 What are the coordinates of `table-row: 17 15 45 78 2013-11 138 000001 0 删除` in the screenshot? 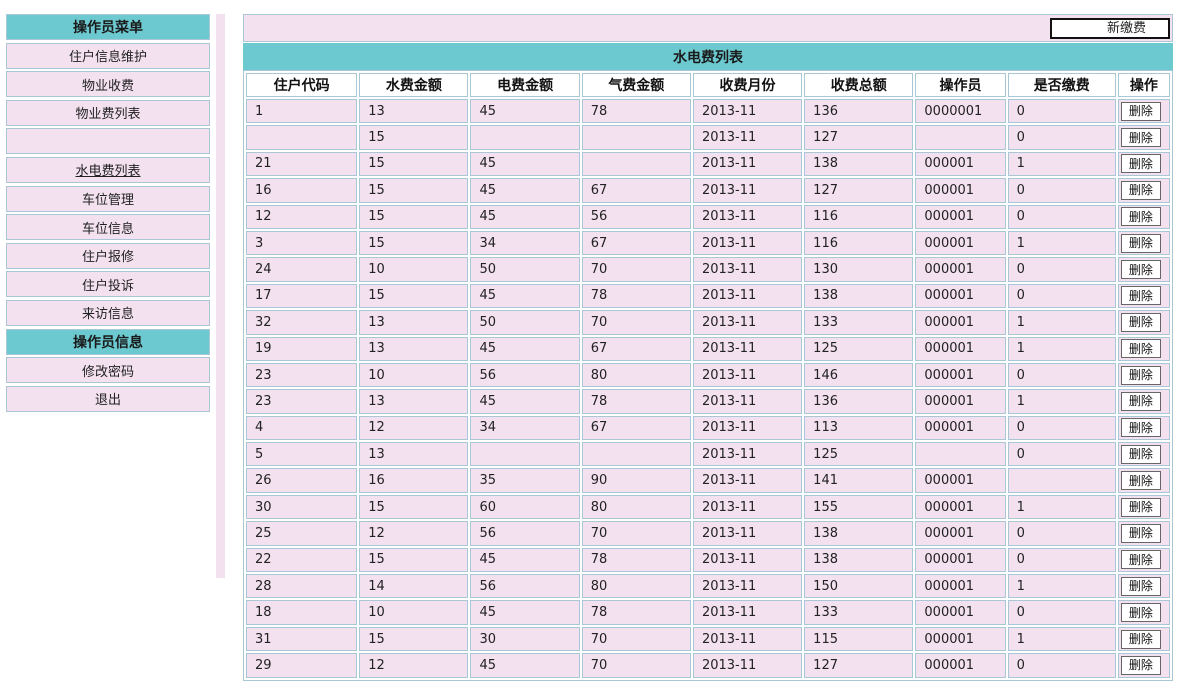 It's located at (708, 296).